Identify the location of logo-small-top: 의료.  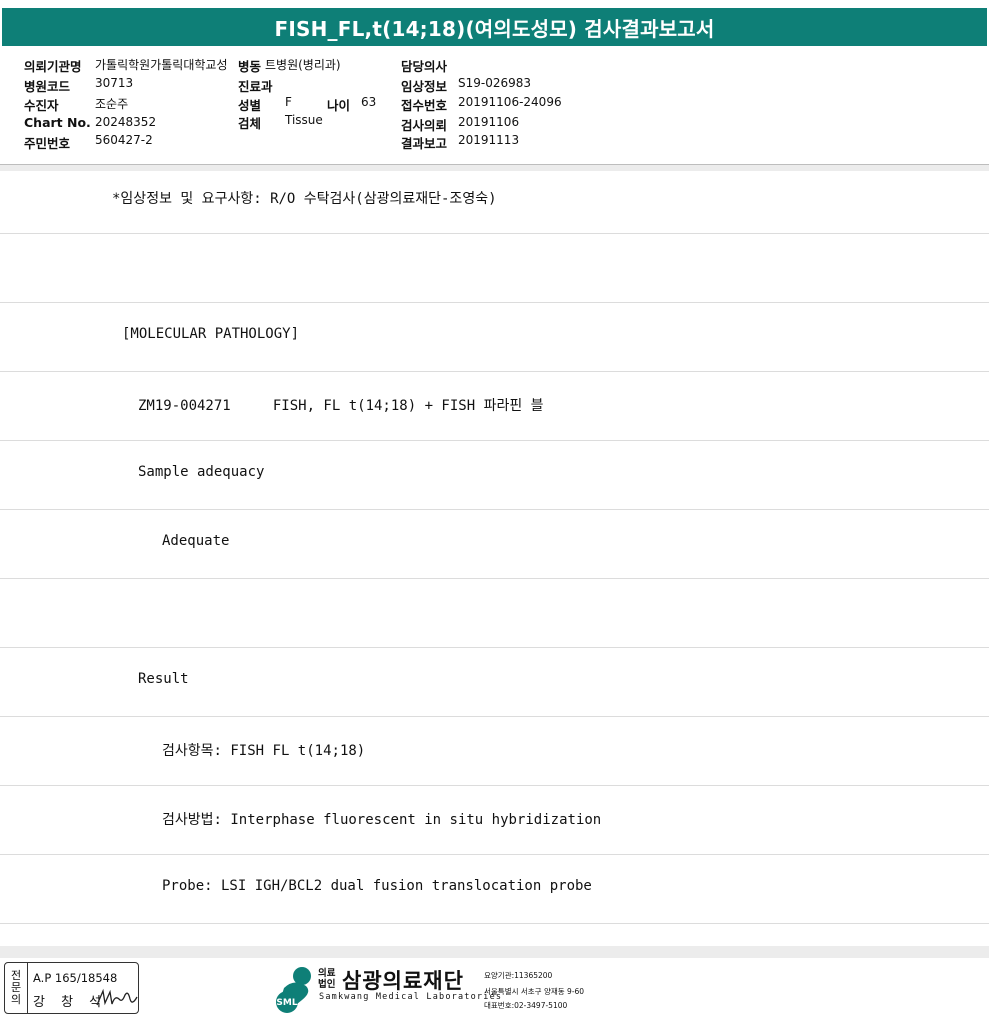
(327, 973).